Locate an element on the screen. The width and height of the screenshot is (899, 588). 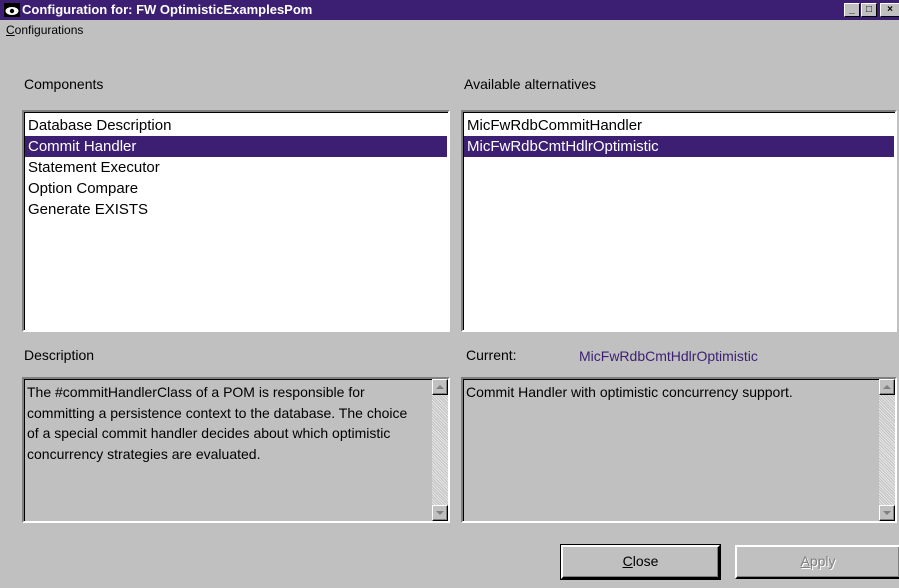
close-icon: × is located at coordinates (890, 9).